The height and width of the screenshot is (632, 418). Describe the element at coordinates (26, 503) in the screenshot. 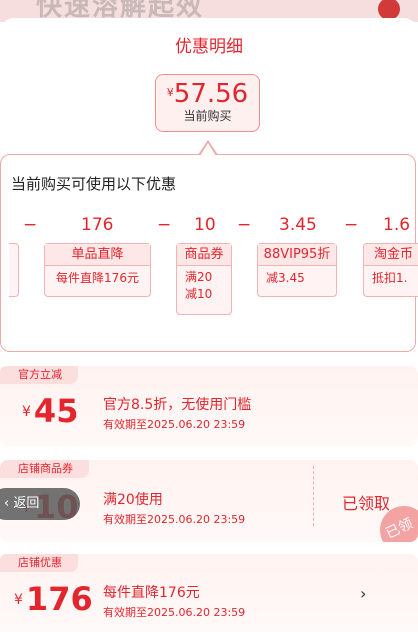

I see `back-label: 返回` at that location.